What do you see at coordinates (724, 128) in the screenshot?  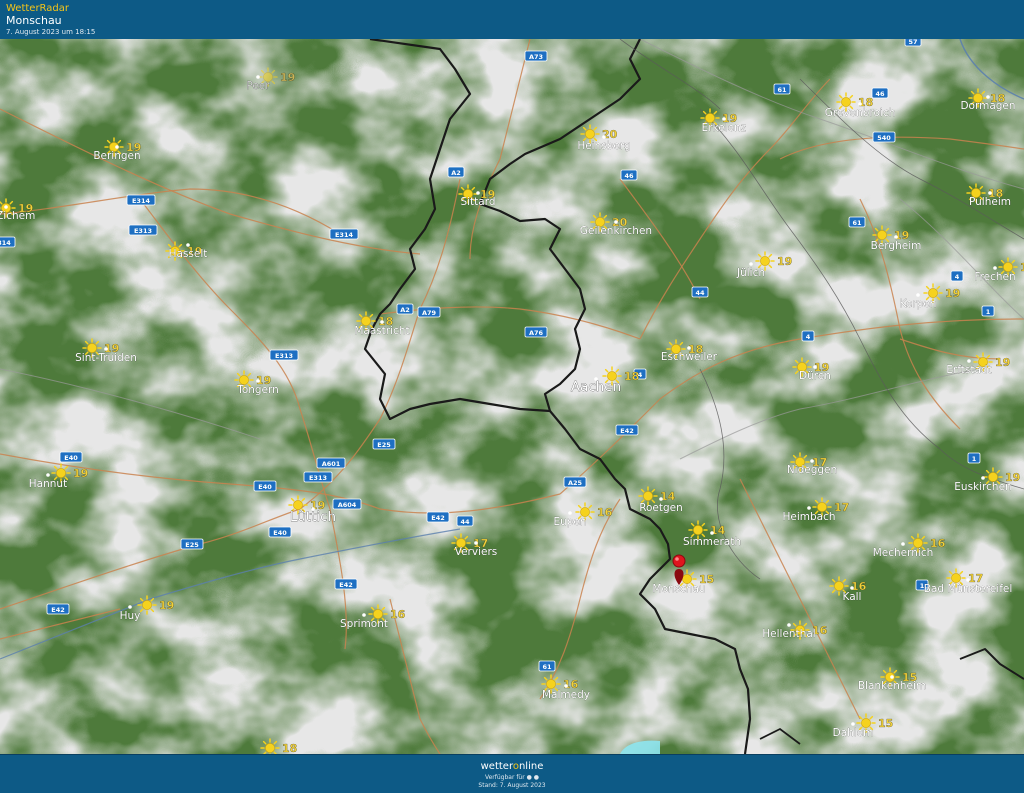 I see `city-name: Erkelenz` at bounding box center [724, 128].